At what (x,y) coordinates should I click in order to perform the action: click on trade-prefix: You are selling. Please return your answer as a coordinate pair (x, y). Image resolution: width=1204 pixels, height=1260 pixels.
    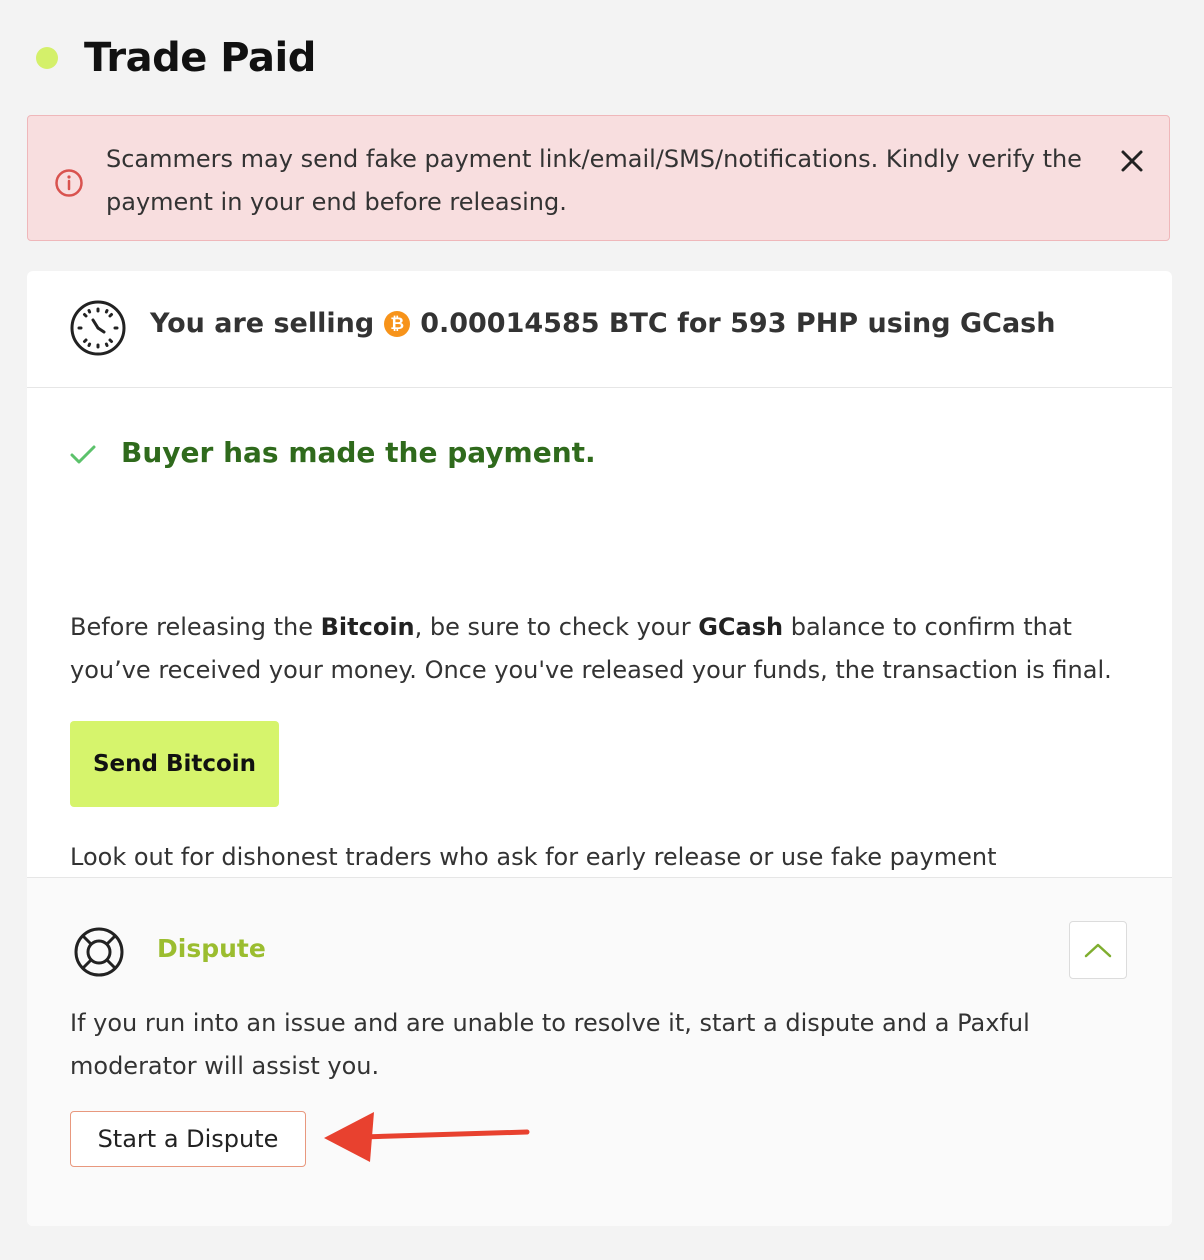
    Looking at the image, I should click on (262, 323).